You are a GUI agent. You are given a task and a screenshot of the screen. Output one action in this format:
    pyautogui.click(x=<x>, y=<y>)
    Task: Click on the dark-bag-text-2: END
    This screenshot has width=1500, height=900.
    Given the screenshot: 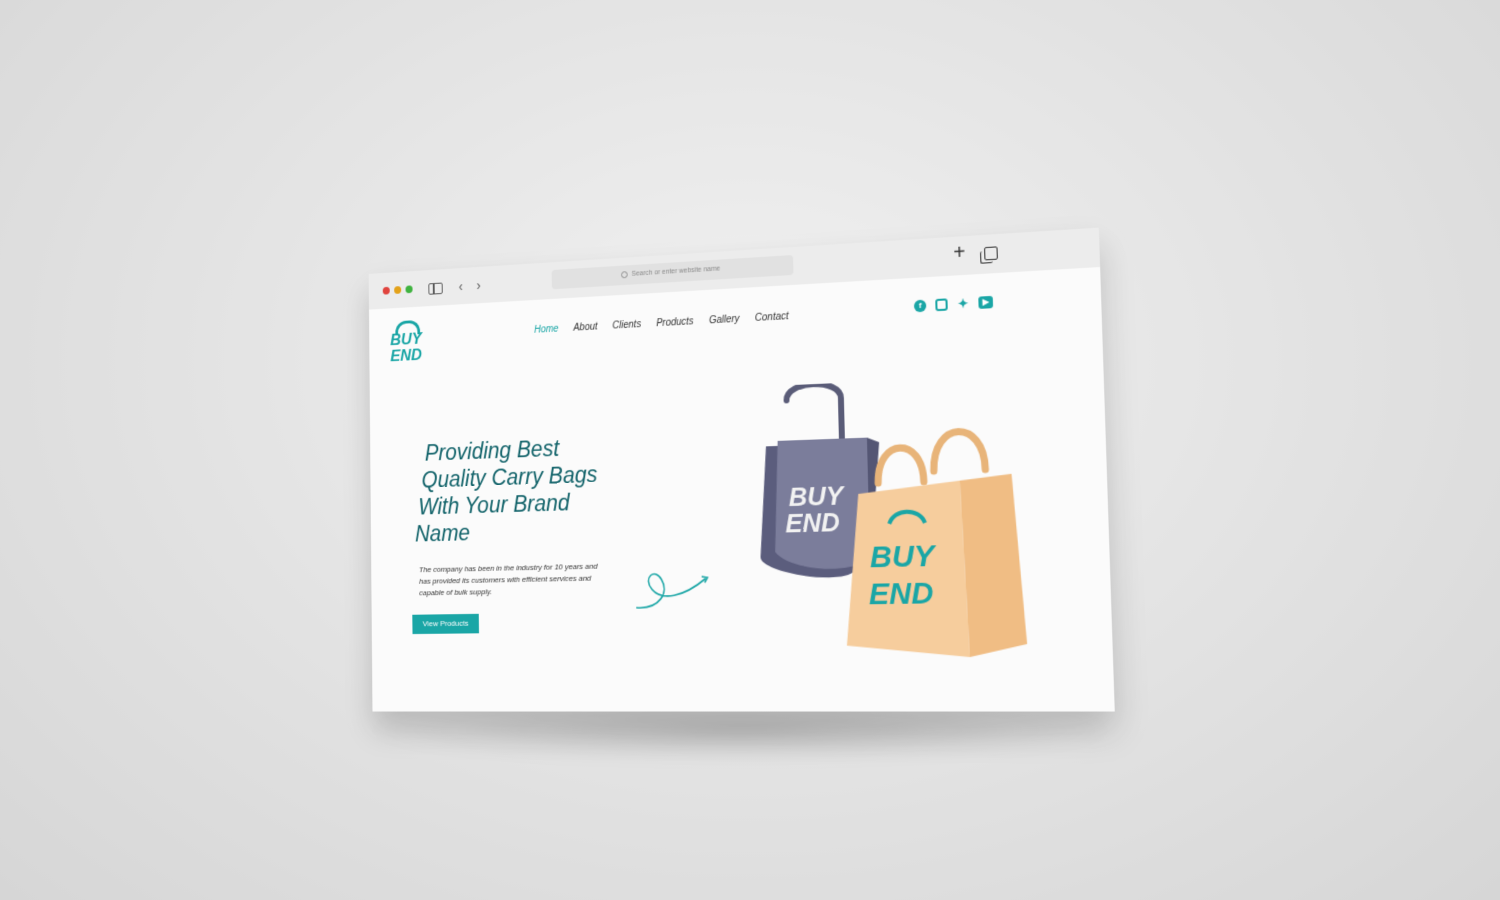 What is the action you would take?
    pyautogui.click(x=812, y=523)
    